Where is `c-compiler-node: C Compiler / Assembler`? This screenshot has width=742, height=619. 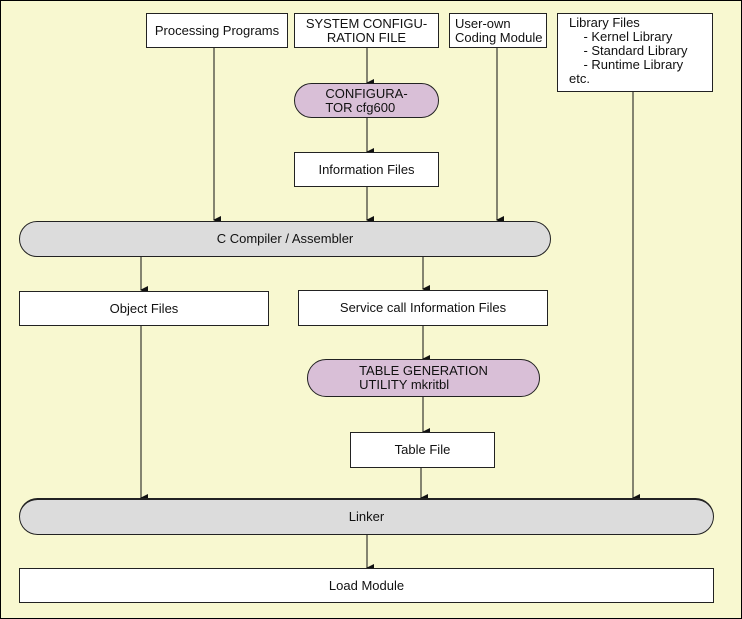
c-compiler-node: C Compiler / Assembler is located at coordinates (285, 239).